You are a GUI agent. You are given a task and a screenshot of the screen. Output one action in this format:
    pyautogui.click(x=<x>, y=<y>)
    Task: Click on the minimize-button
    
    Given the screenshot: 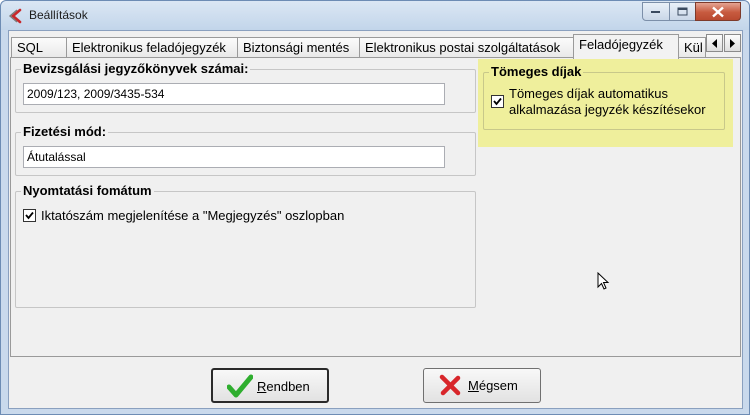 What is the action you would take?
    pyautogui.click(x=656, y=11)
    